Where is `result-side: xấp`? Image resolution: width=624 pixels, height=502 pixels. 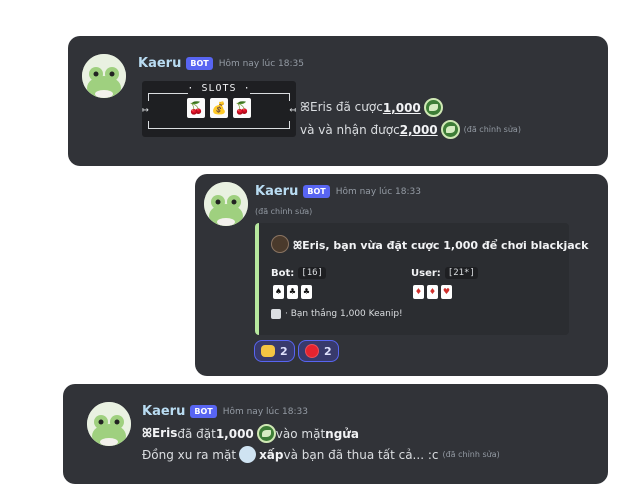 result-side: xấp is located at coordinates (271, 454).